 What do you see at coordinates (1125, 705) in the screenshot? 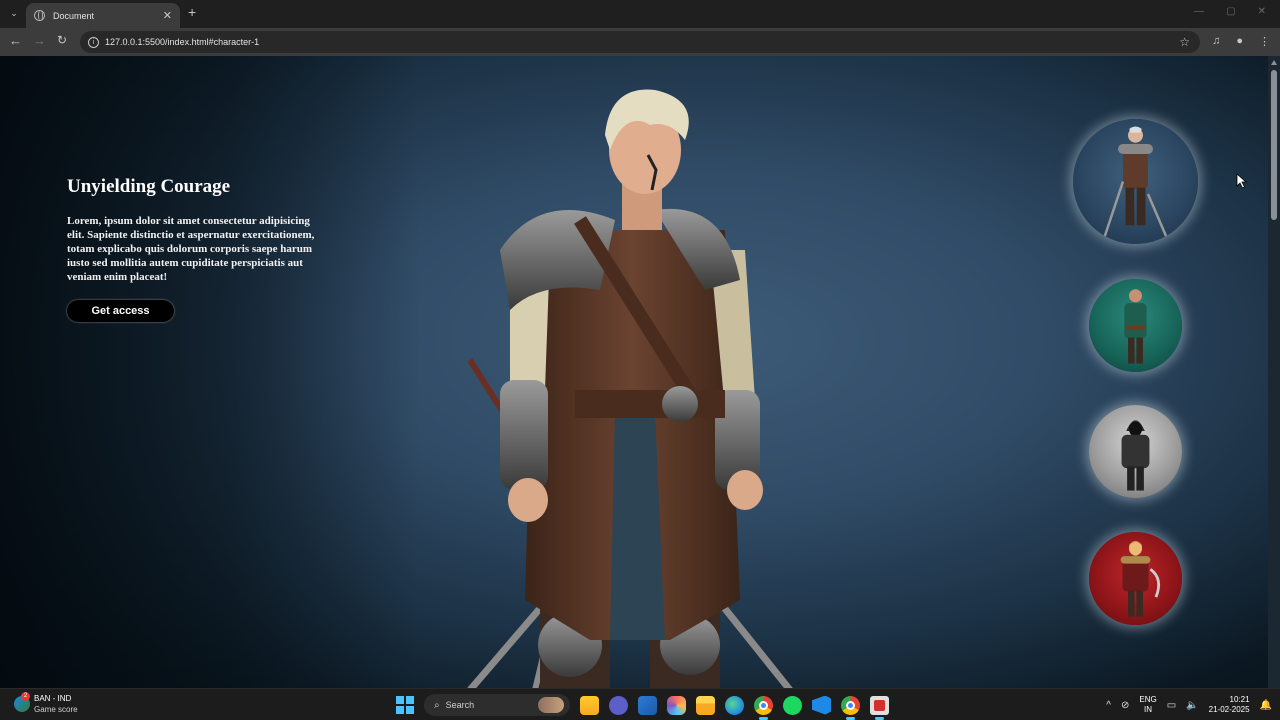
I see `network-off-icon: ⊘` at bounding box center [1125, 705].